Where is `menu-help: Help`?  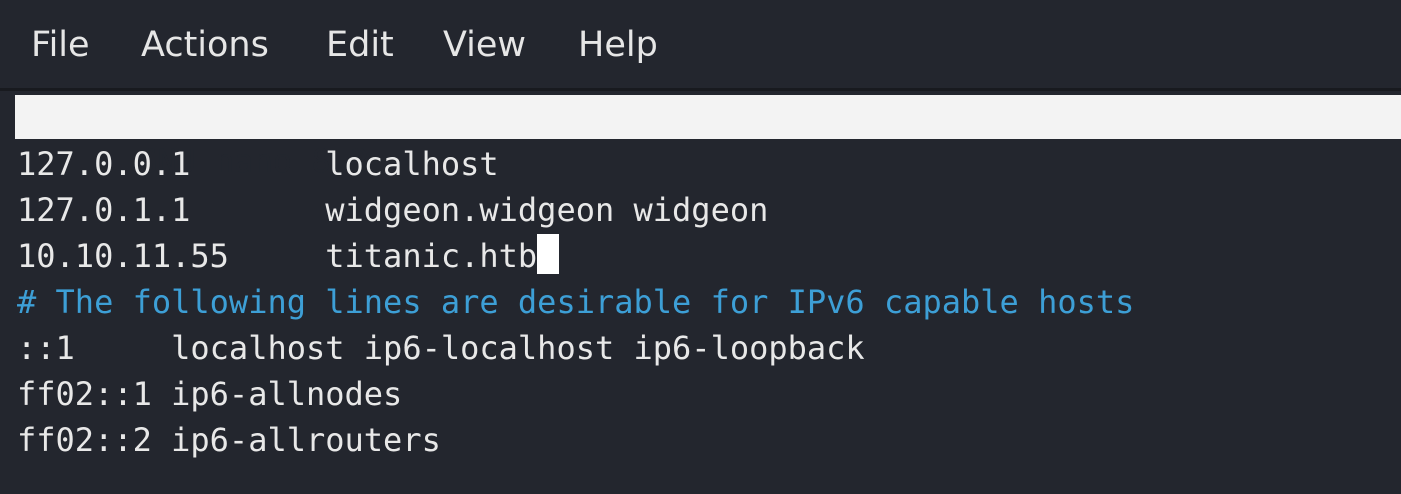 menu-help: Help is located at coordinates (618, 45).